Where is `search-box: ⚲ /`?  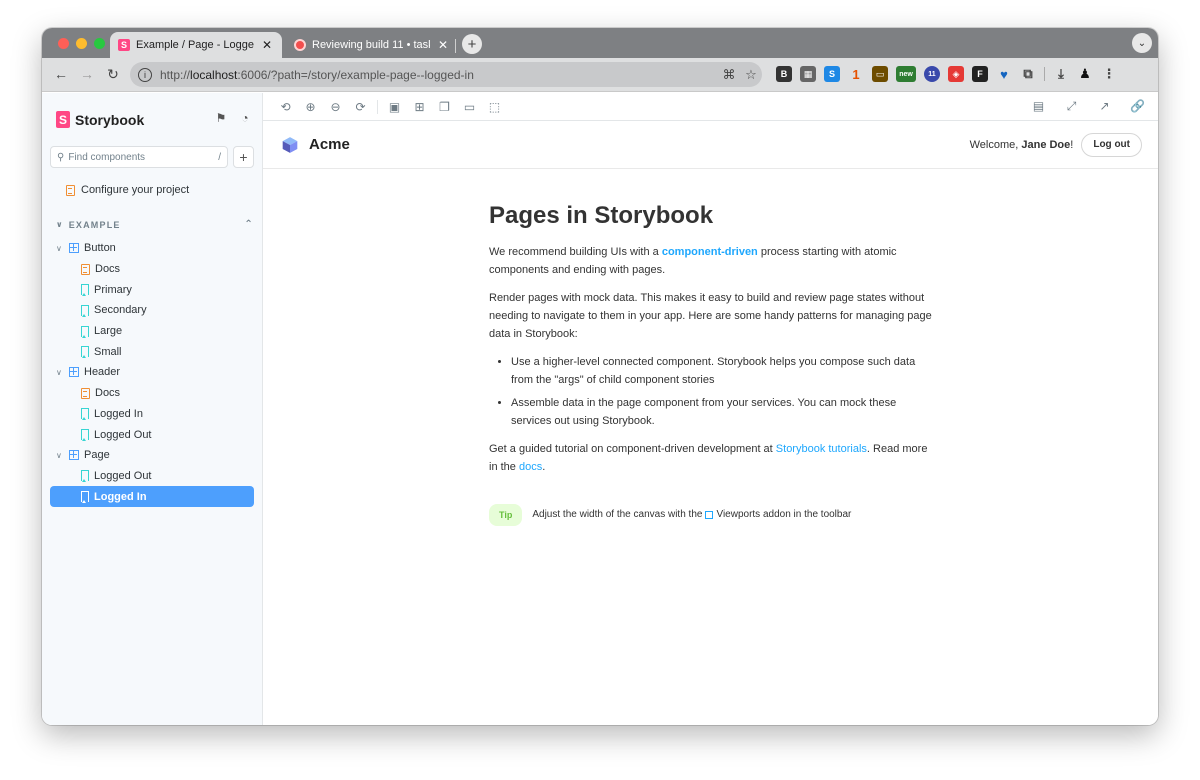 search-box: ⚲ / is located at coordinates (139, 157).